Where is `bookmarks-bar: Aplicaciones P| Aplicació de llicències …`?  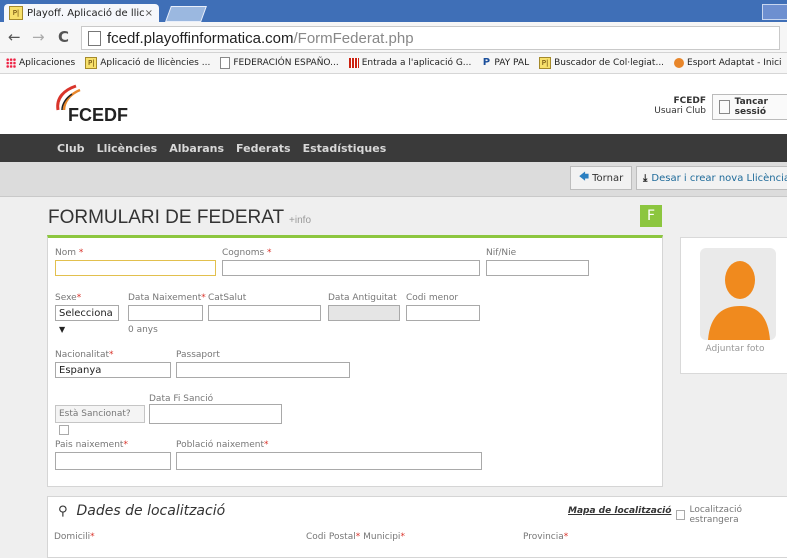 bookmarks-bar: Aplicaciones P| Aplicació de llicències … is located at coordinates (393, 63).